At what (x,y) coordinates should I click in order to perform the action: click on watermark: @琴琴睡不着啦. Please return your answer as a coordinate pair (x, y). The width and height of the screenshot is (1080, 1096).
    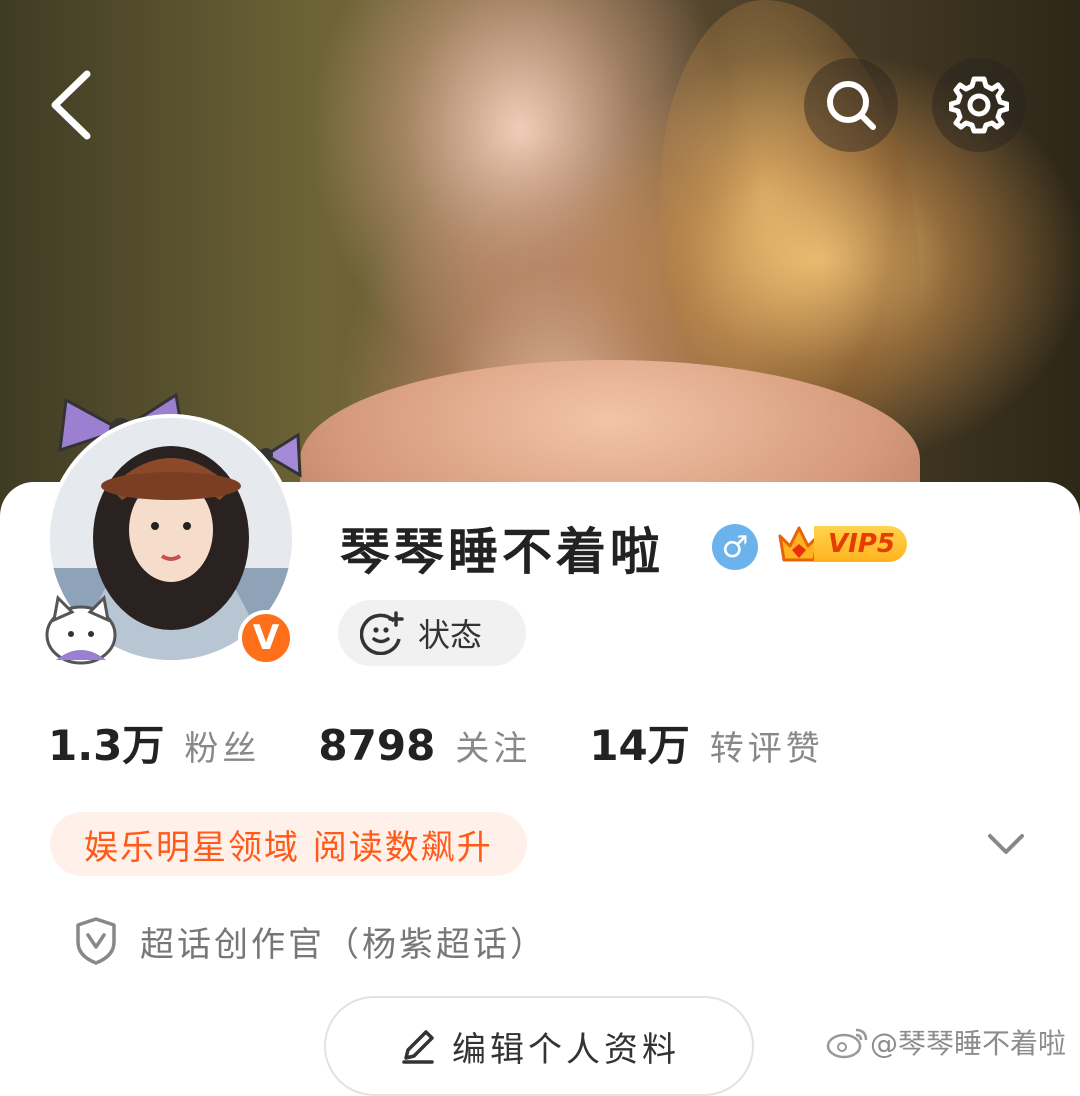
    Looking at the image, I should click on (946, 1042).